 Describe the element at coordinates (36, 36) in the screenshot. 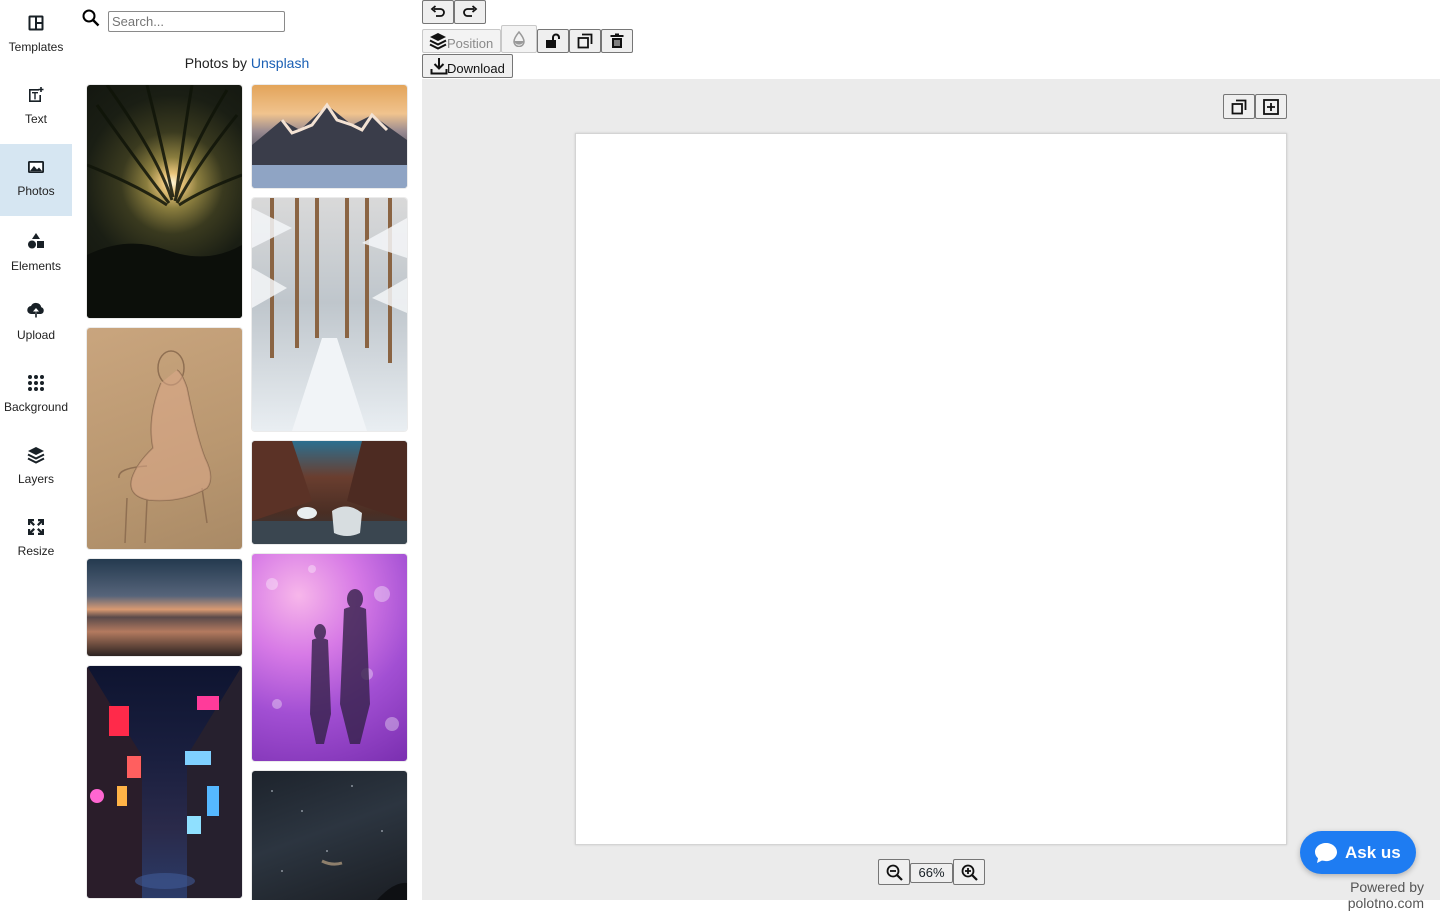

I see `sidebar-item-templates: Templates` at that location.